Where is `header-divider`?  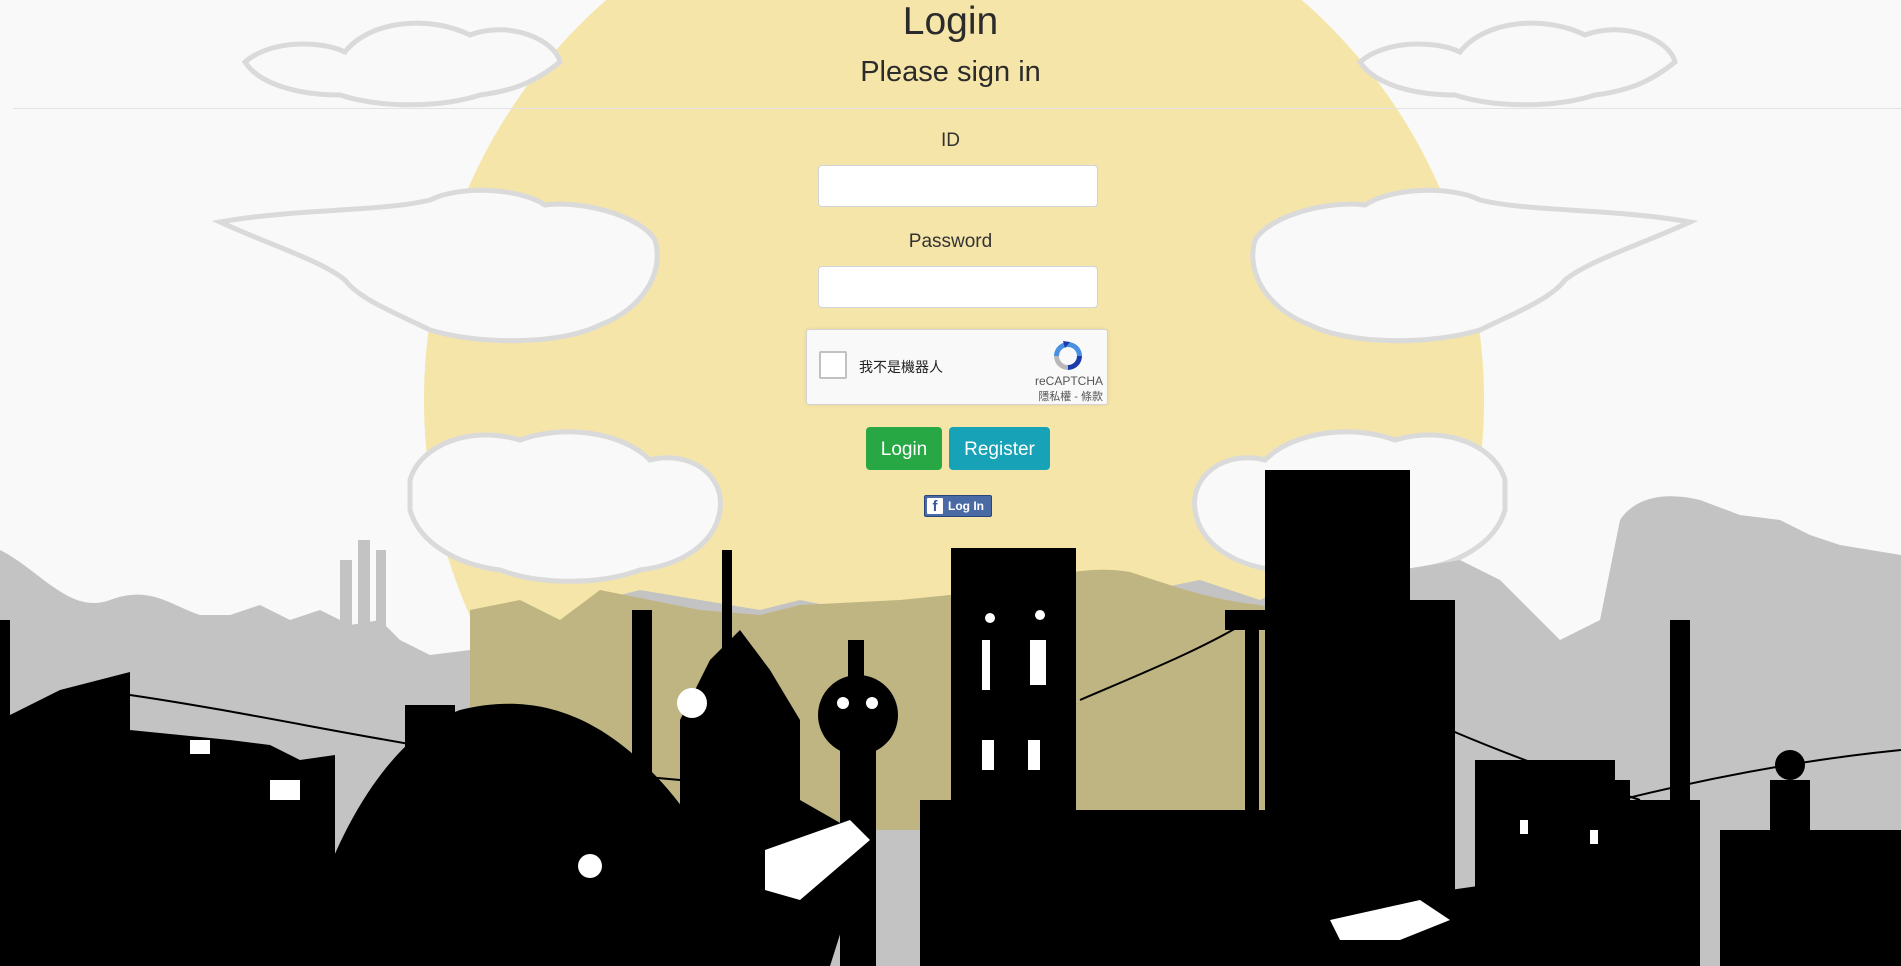 header-divider is located at coordinates (957, 108).